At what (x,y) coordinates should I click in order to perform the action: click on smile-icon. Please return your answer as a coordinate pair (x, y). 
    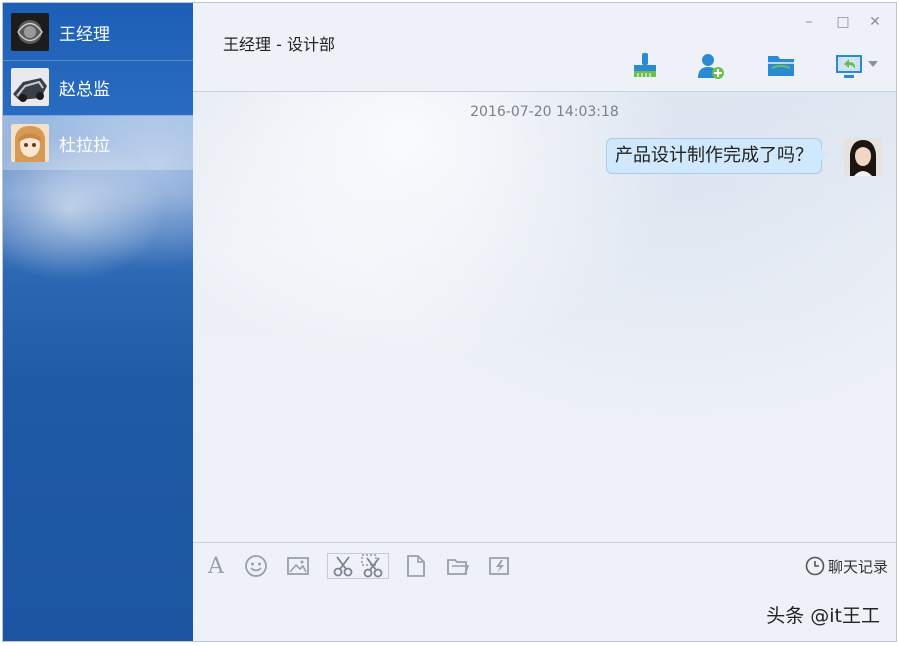
    Looking at the image, I should click on (256, 566).